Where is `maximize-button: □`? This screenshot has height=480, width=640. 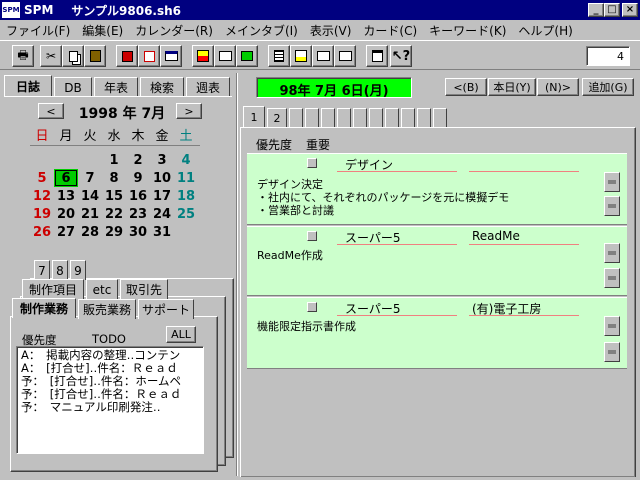 maximize-button: □ is located at coordinates (612, 10).